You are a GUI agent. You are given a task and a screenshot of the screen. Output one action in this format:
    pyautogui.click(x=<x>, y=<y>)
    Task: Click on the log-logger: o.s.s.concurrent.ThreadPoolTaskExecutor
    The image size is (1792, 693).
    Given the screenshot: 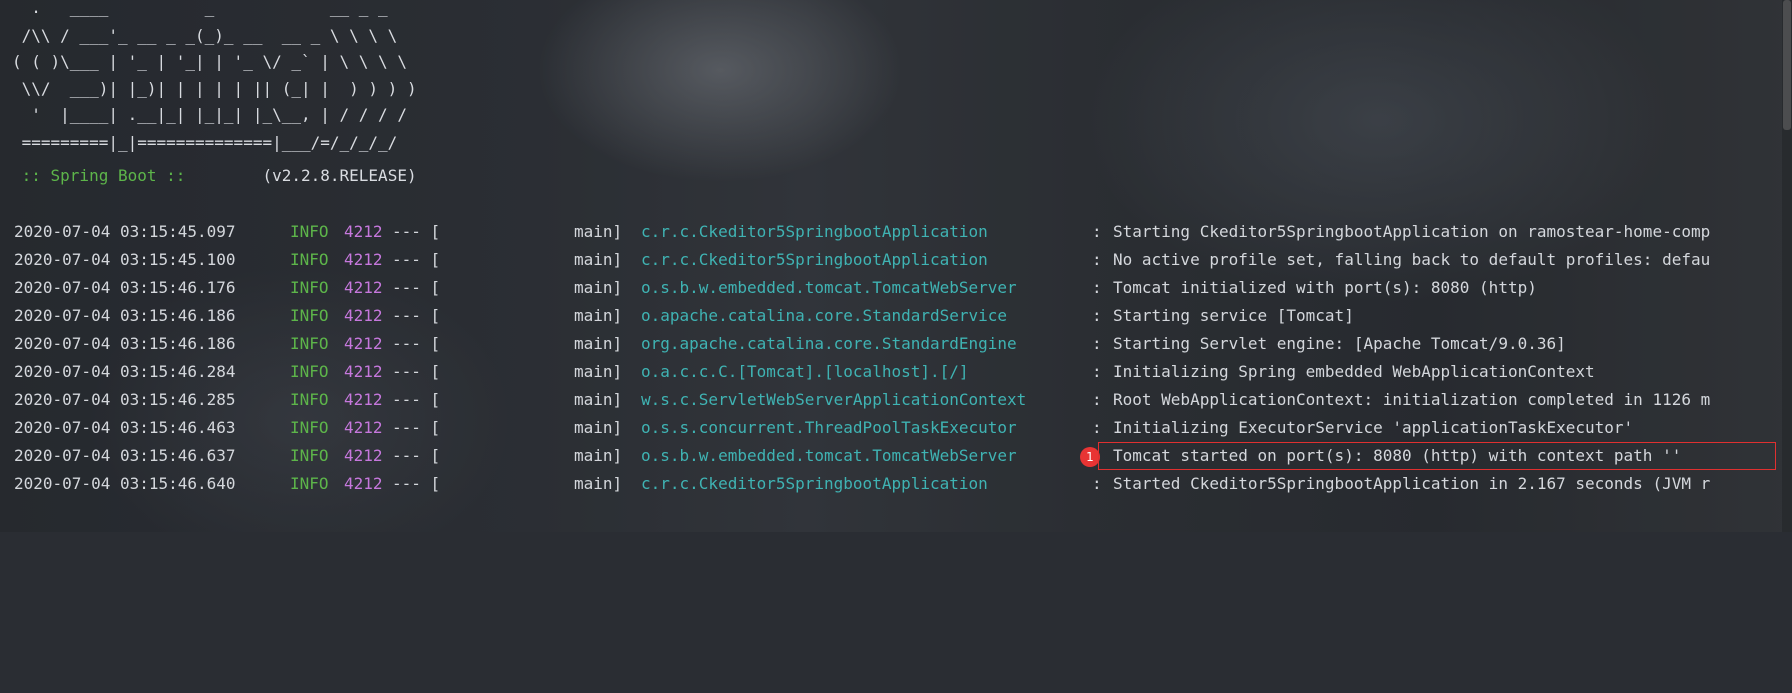 What is the action you would take?
    pyautogui.click(x=829, y=427)
    